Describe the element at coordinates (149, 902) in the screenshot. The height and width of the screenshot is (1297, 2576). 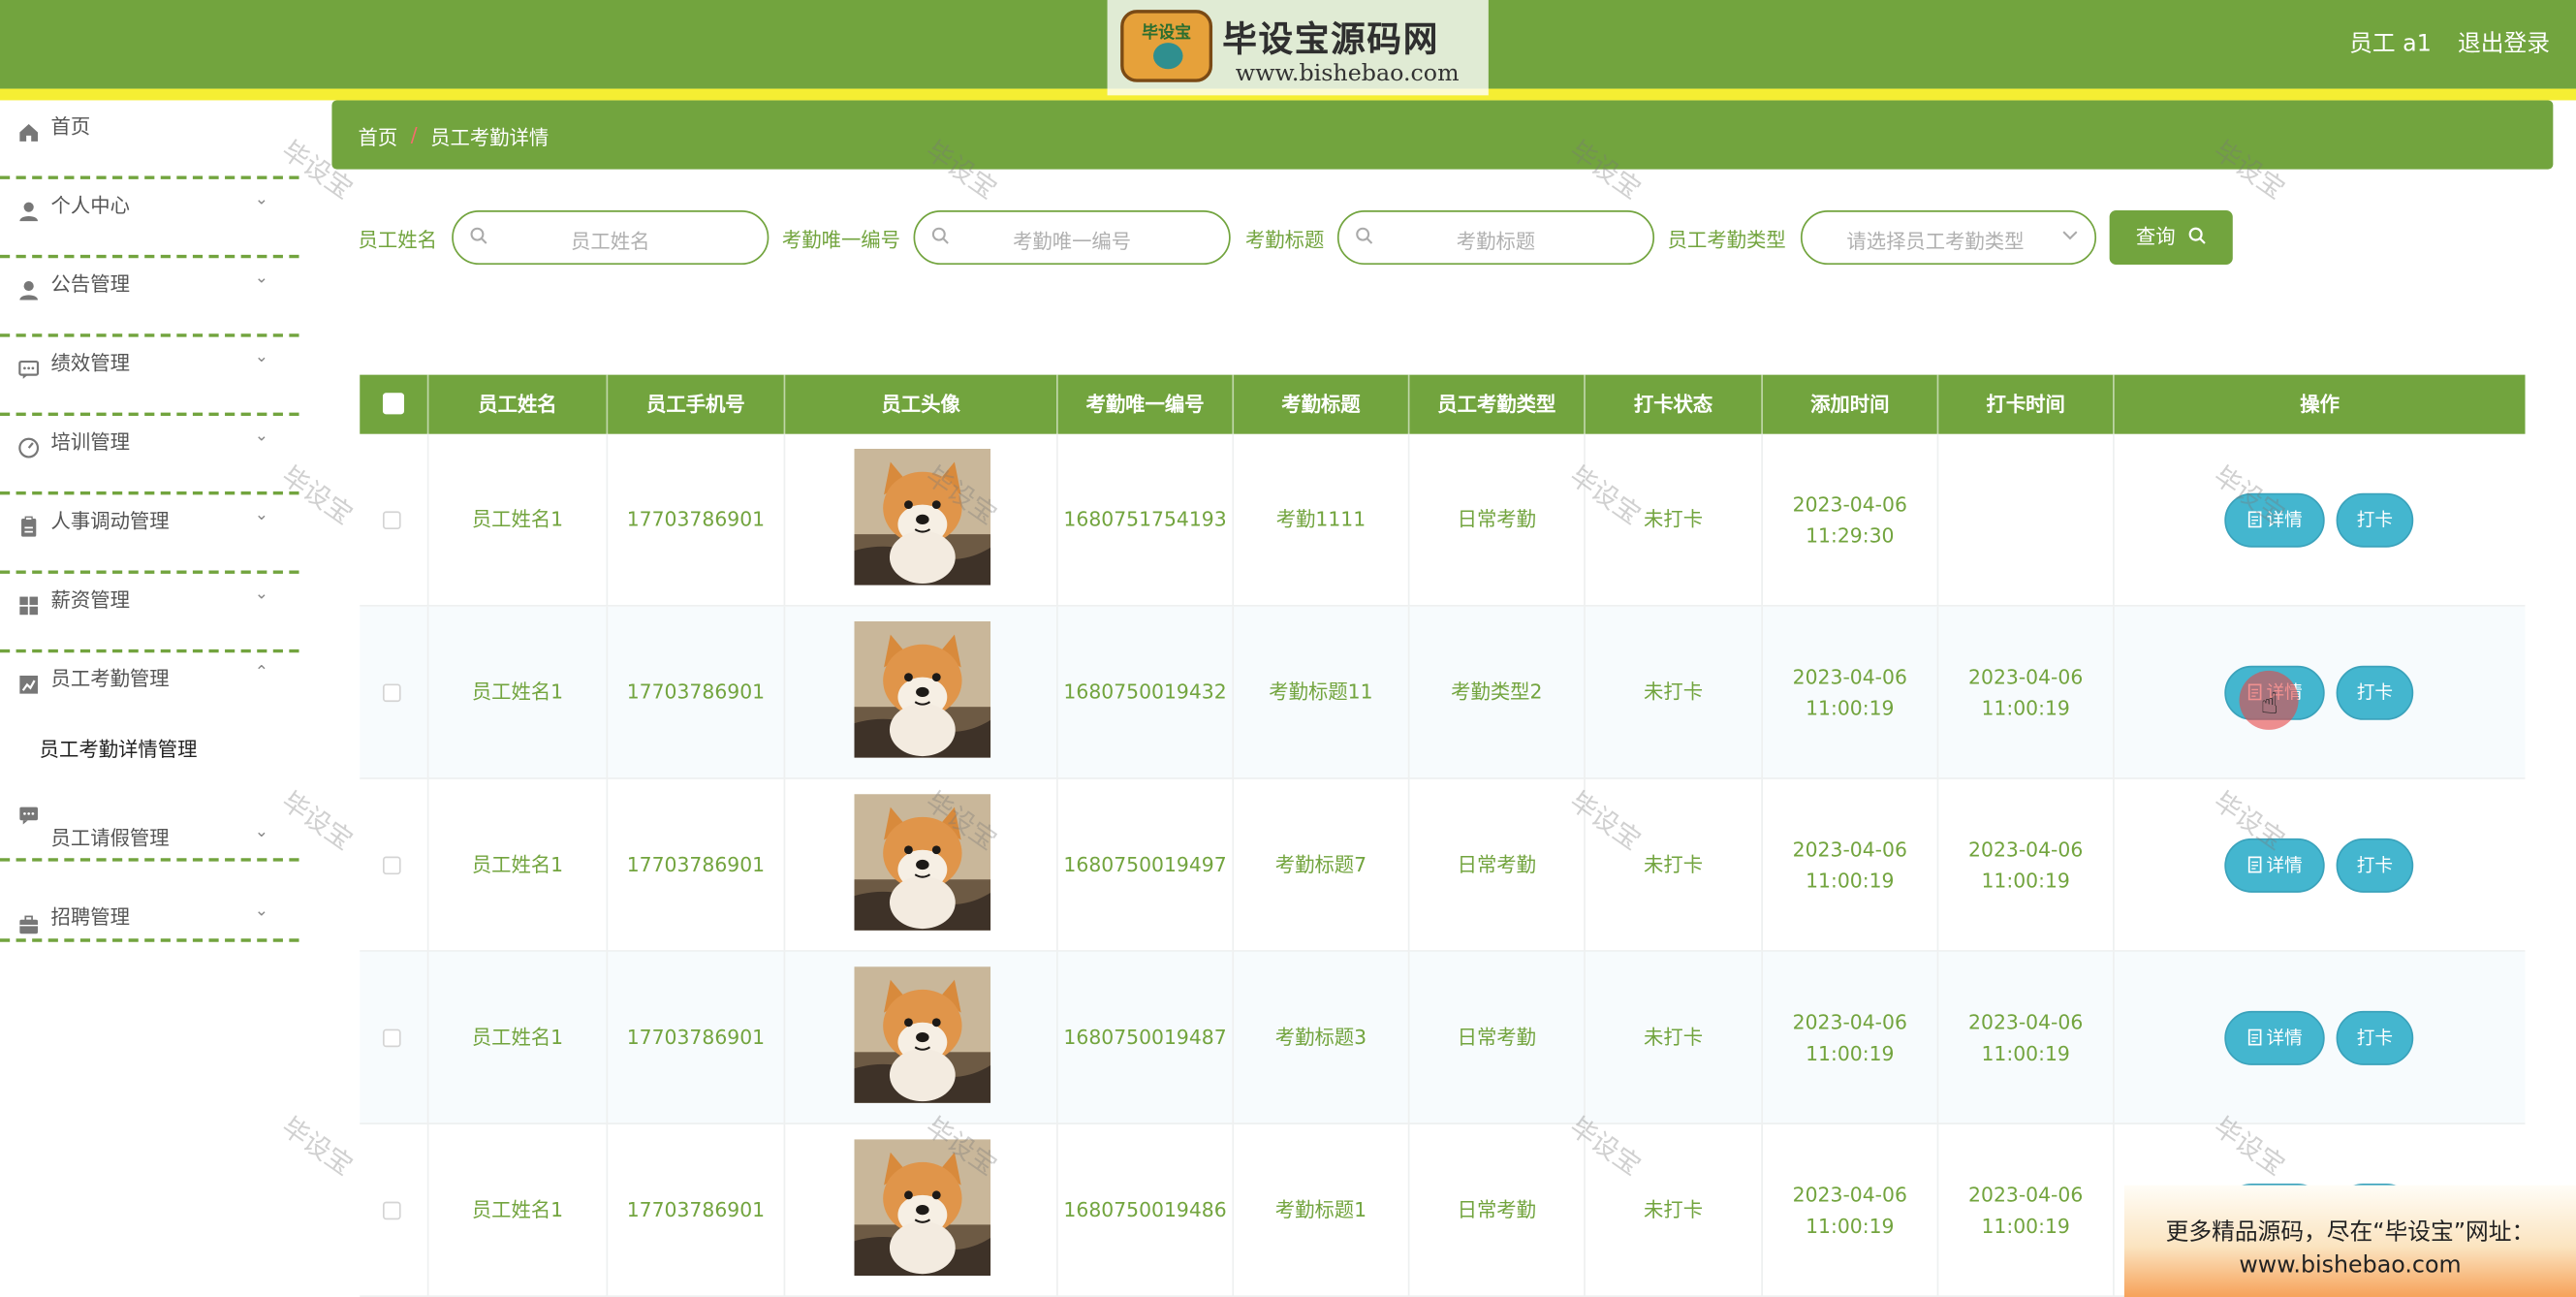
I see `sidebar-item-recruitment: 招聘管理 ⌄` at that location.